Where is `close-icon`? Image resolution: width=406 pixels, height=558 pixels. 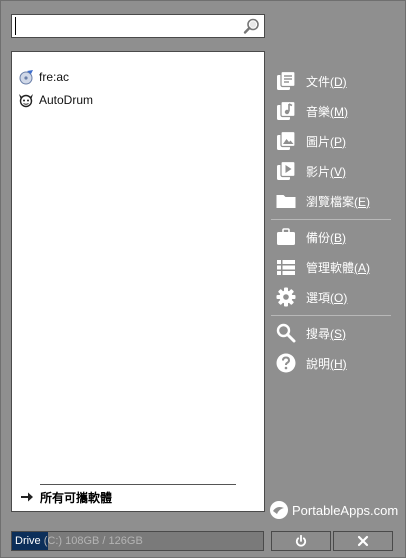
close-icon is located at coordinates (363, 541).